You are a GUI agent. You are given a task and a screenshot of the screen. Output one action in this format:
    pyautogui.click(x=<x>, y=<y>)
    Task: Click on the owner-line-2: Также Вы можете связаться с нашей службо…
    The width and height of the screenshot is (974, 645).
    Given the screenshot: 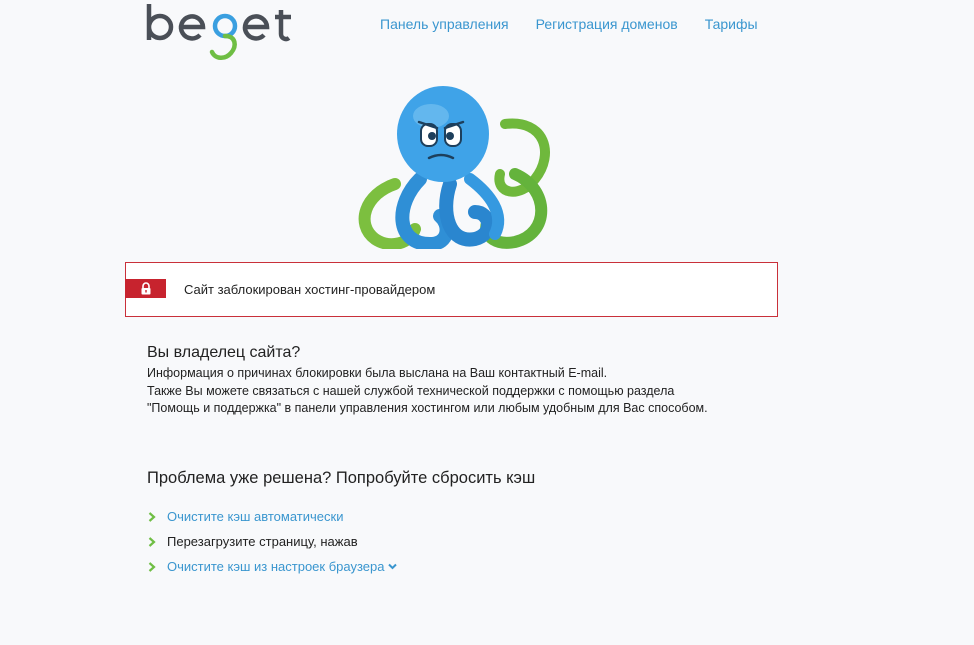 What is the action you would take?
    pyautogui.click(x=411, y=390)
    